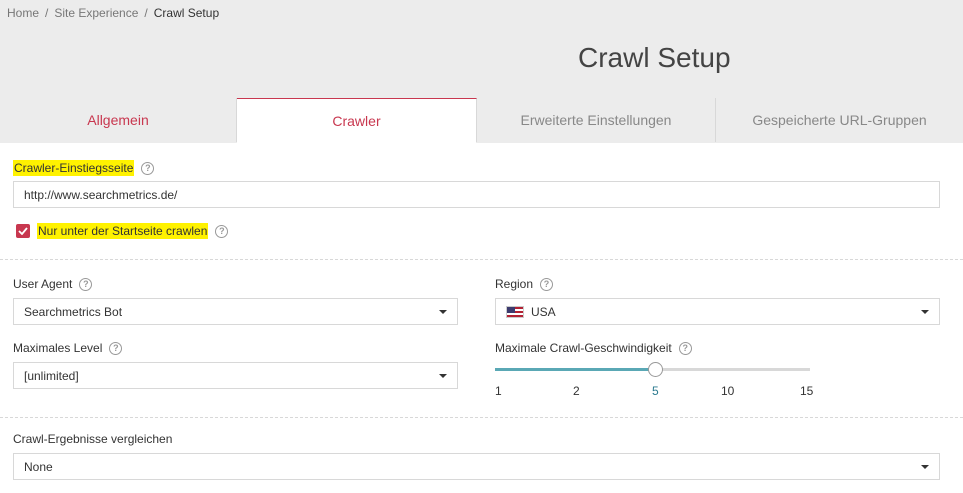 The width and height of the screenshot is (963, 493). I want to click on user-agent-value: Searchmetrics Bot, so click(73, 311).